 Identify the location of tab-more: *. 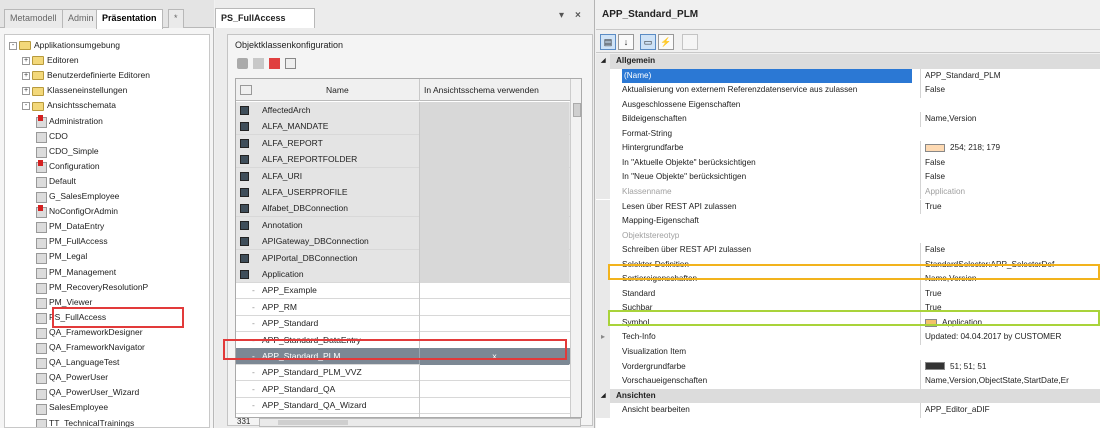
(176, 18).